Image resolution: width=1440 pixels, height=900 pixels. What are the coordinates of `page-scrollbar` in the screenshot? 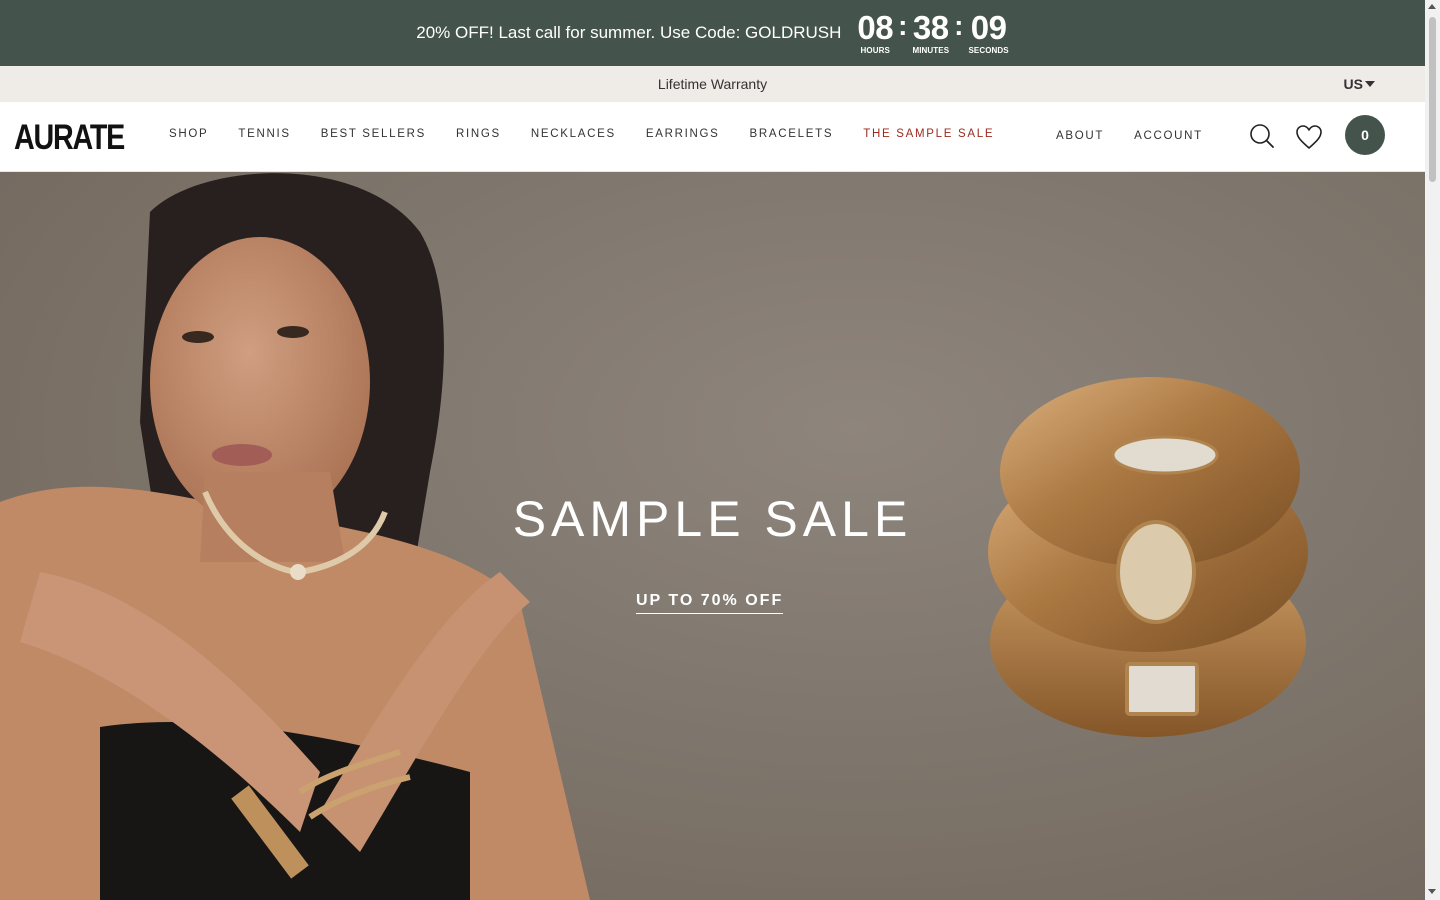 It's located at (1432, 450).